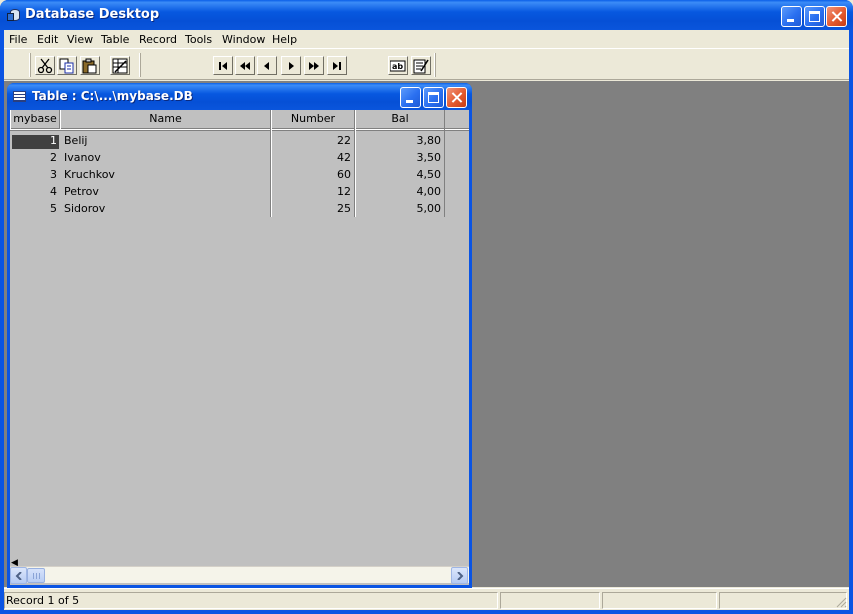  Describe the element at coordinates (313, 208) in the screenshot. I see `cell-number: 25` at that location.